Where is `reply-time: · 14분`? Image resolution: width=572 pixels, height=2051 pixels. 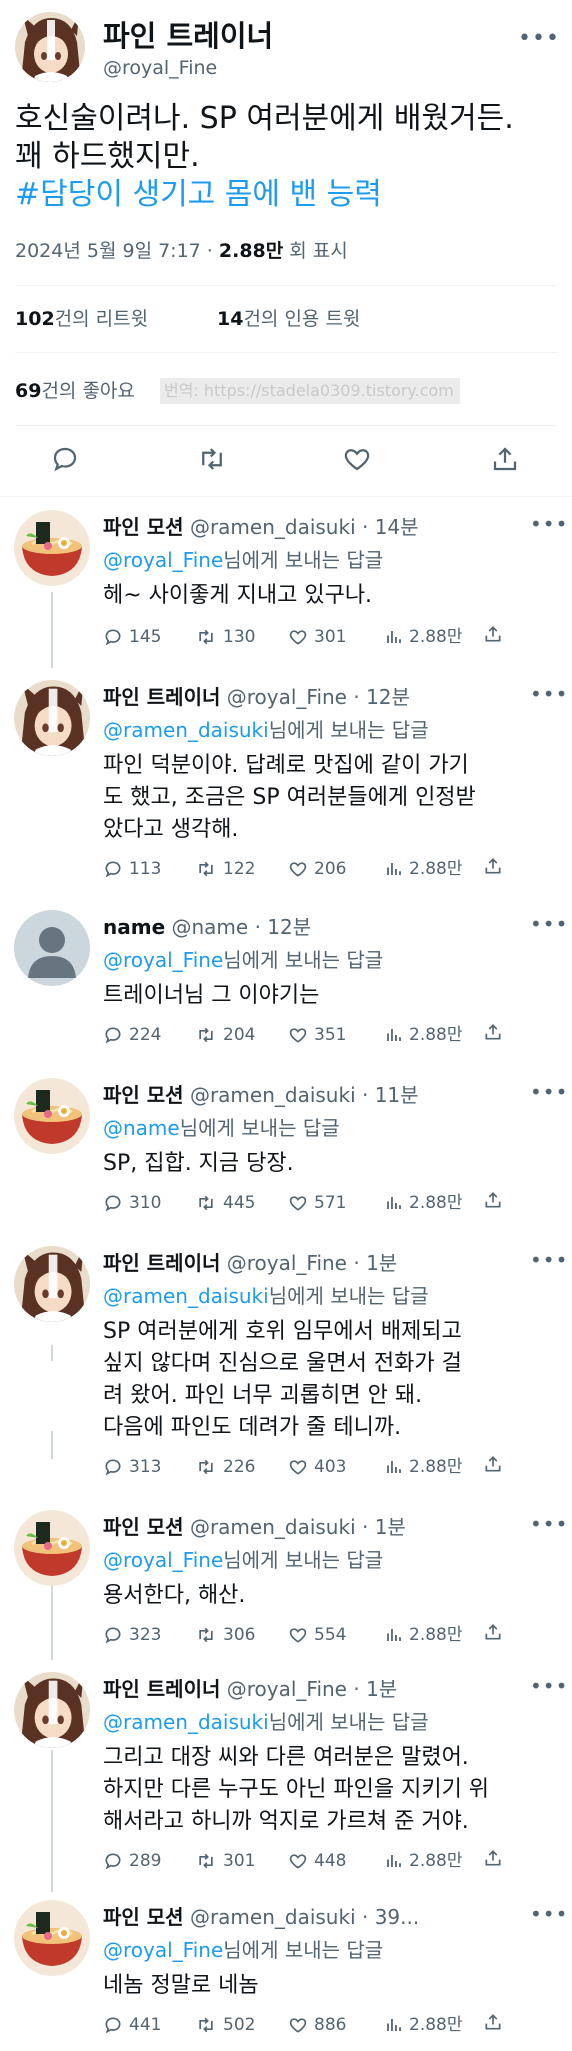 reply-time: · 14분 is located at coordinates (387, 527).